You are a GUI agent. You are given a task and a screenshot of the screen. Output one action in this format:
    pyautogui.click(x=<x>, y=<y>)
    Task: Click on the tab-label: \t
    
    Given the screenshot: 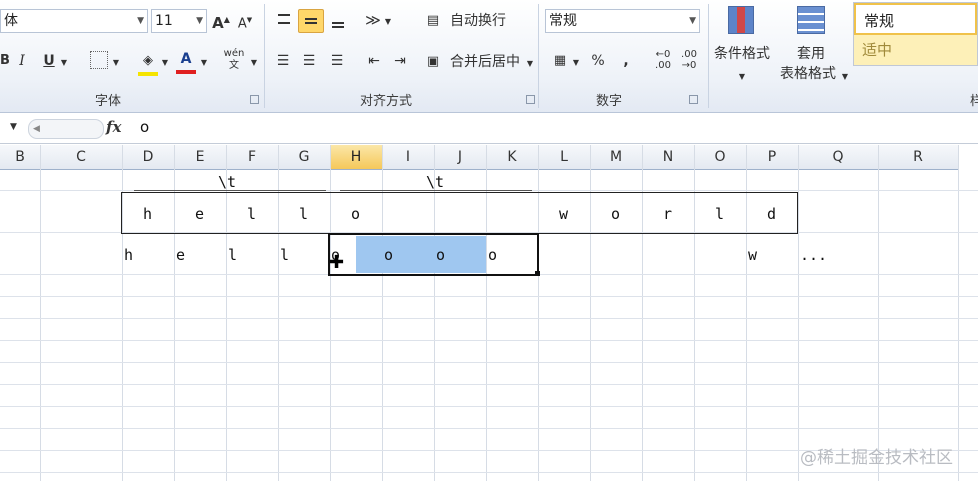 What is the action you would take?
    pyautogui.click(x=227, y=182)
    